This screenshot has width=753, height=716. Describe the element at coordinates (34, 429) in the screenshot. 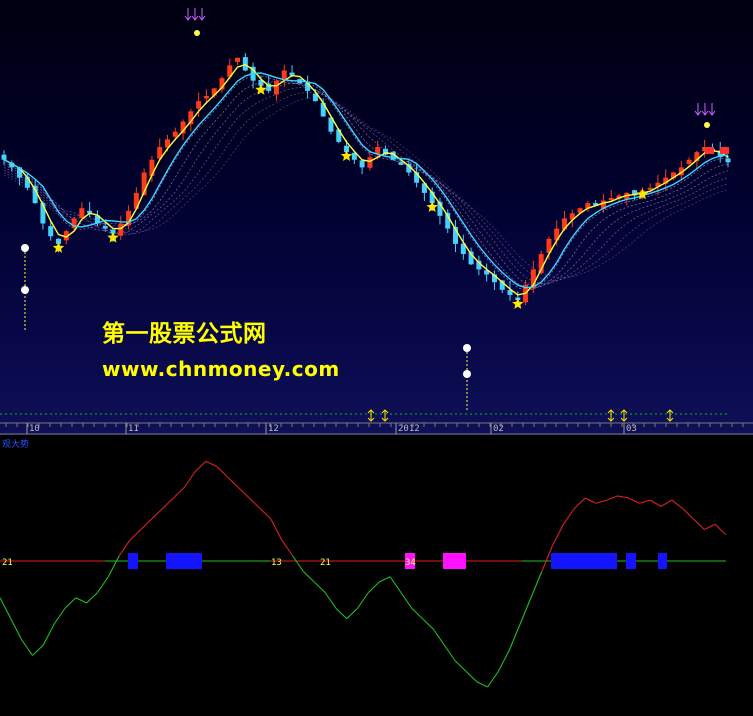

I see `axis-tick-label: 10` at that location.